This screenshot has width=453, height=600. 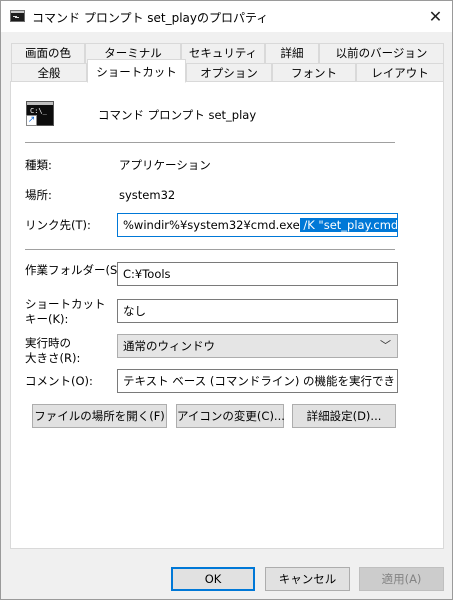 I want to click on title-bar: コマンド プロンプト set_playのプロパティ ✕, so click(x=226, y=16).